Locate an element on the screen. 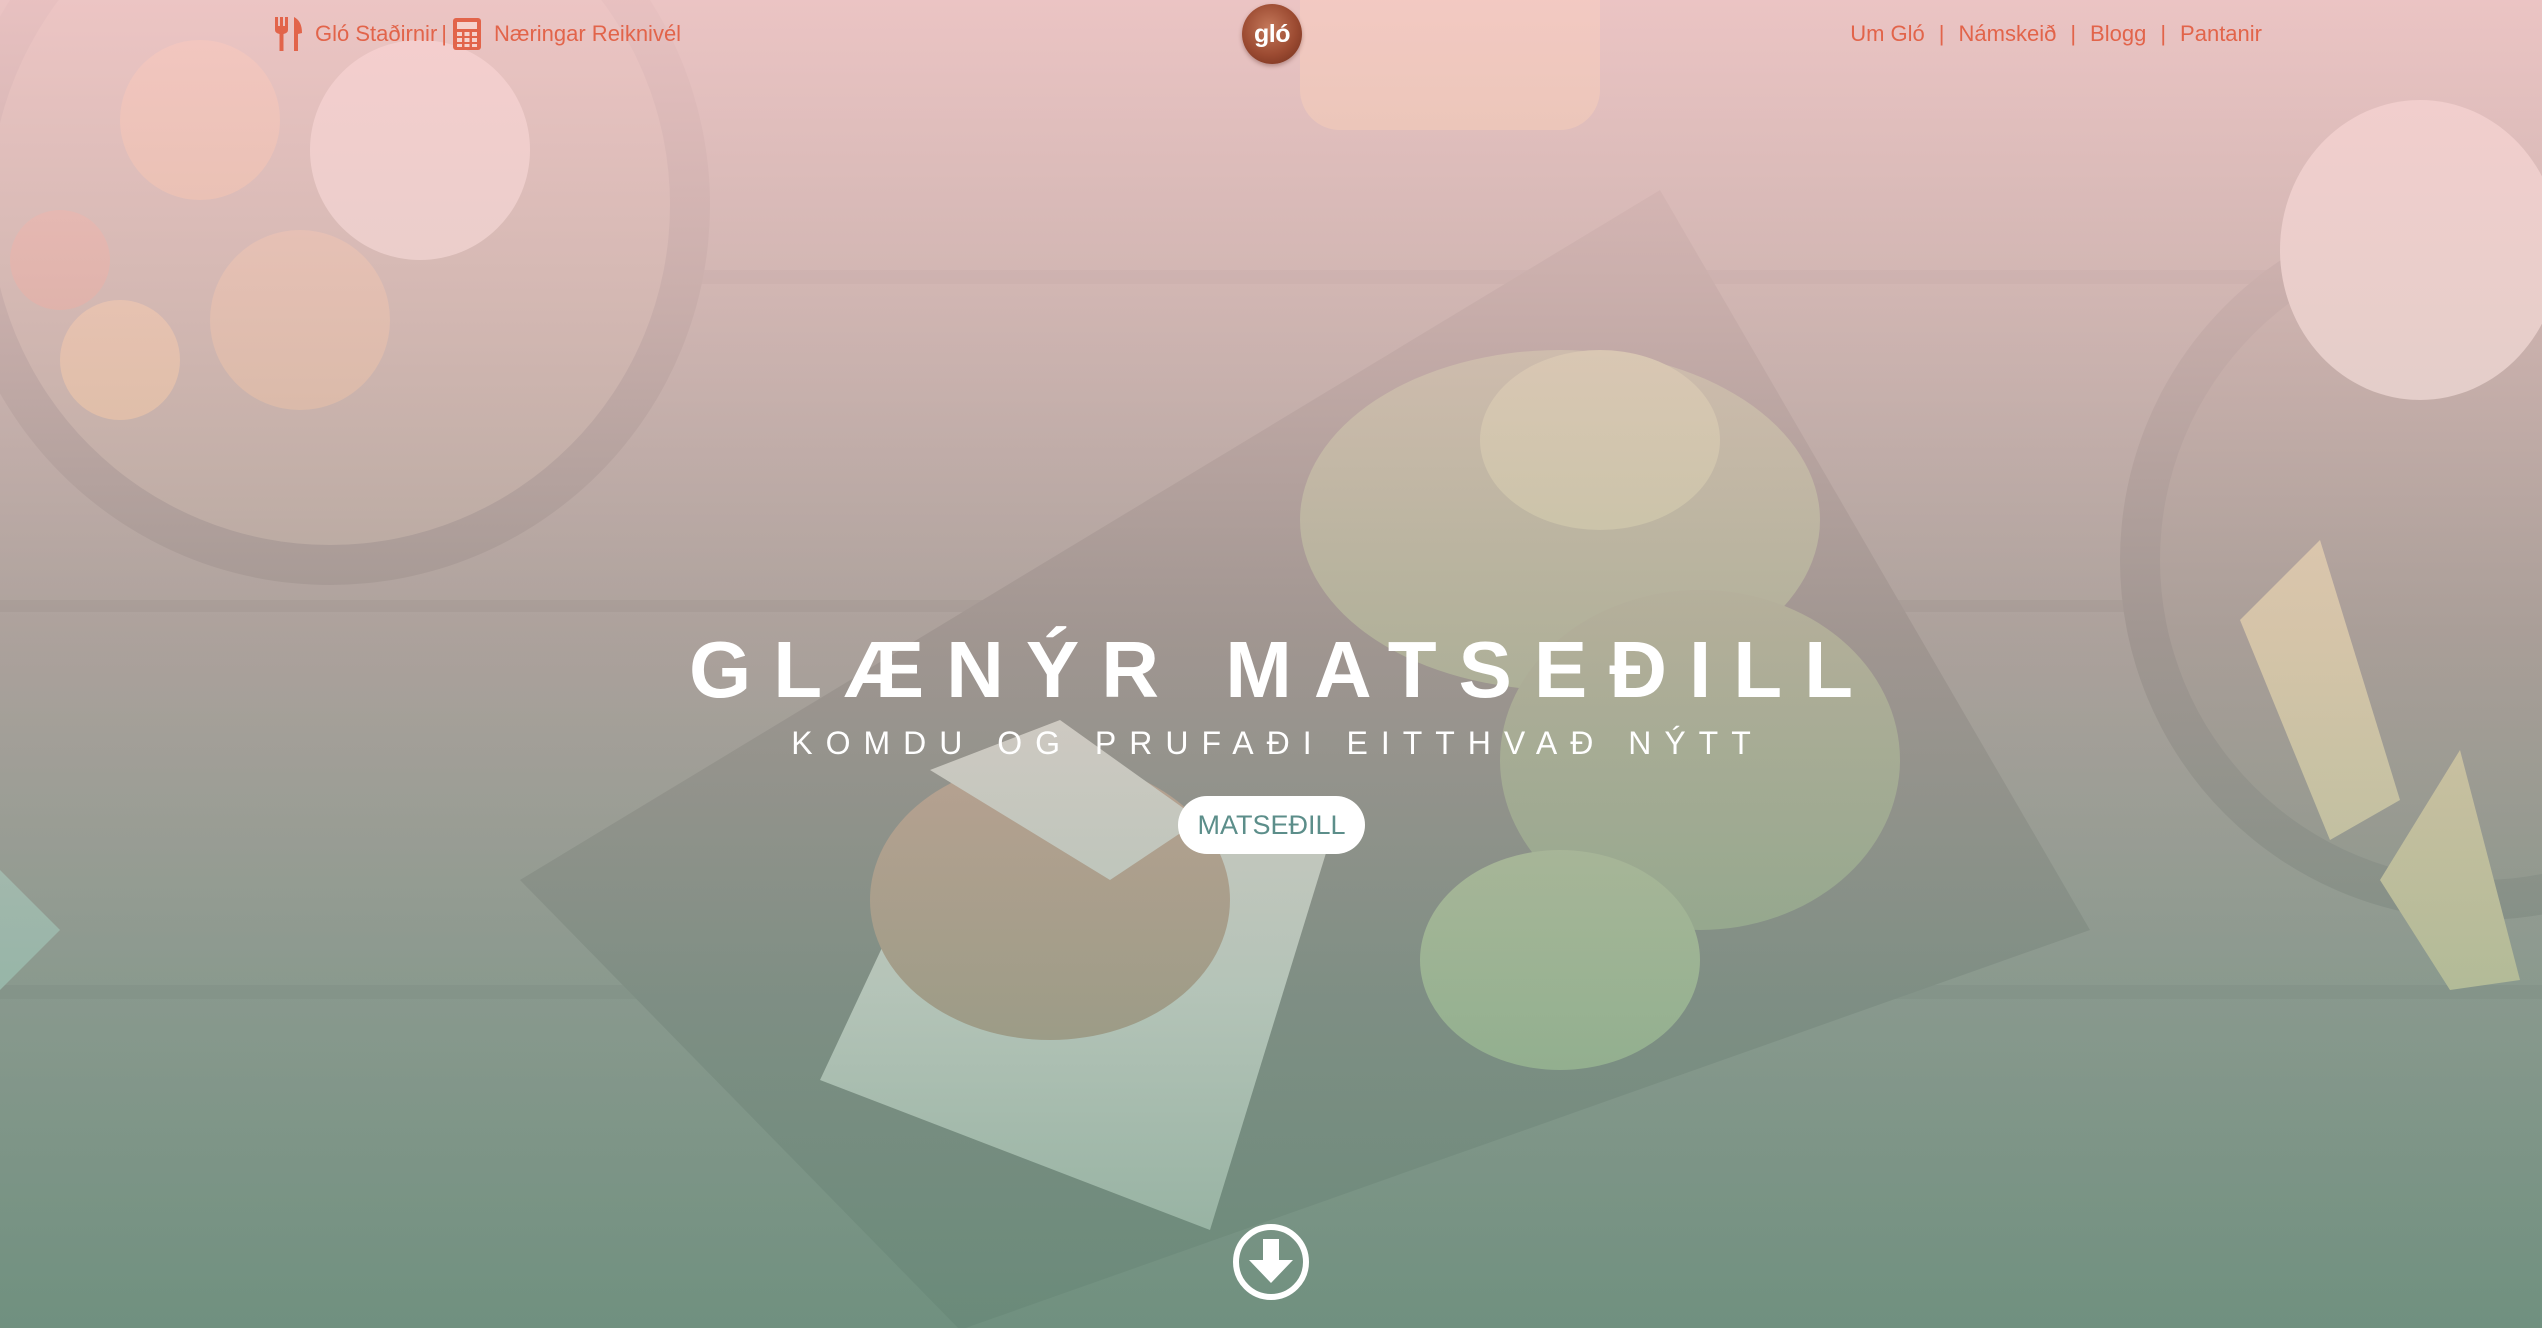 The image size is (2542, 1328). nav-link-glo-stadirnir: Gló Staðirnir is located at coordinates (355, 34).